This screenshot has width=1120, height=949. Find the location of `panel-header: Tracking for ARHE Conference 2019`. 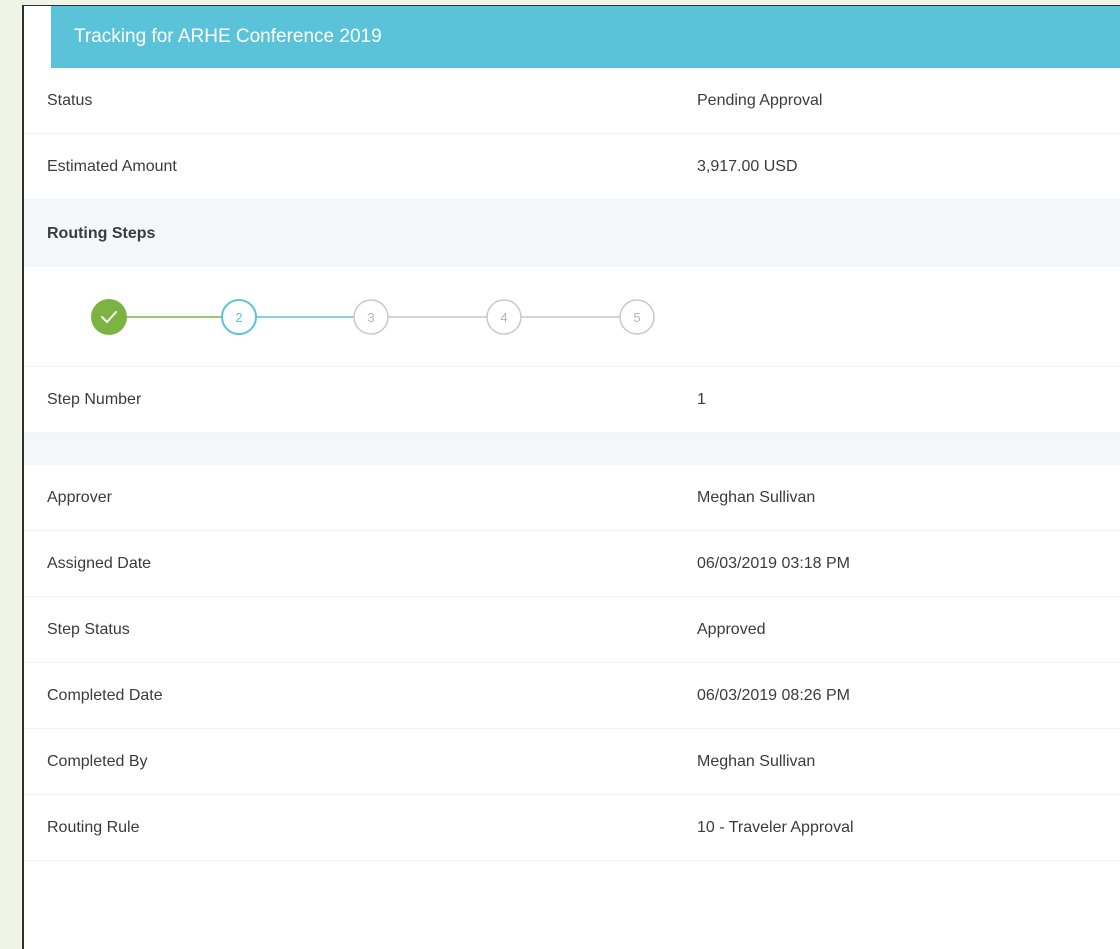

panel-header: Tracking for ARHE Conference 2019 is located at coordinates (585, 37).